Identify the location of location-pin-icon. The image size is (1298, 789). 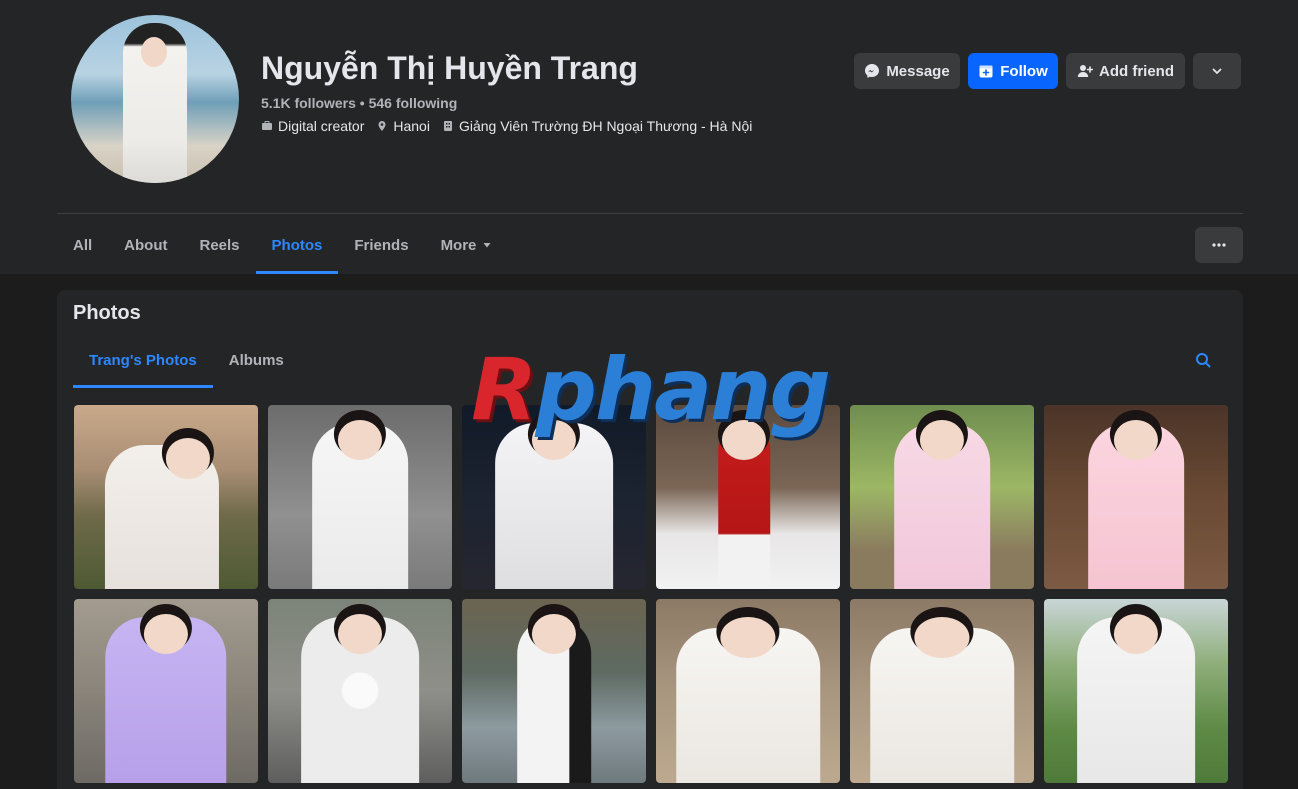
(382, 126).